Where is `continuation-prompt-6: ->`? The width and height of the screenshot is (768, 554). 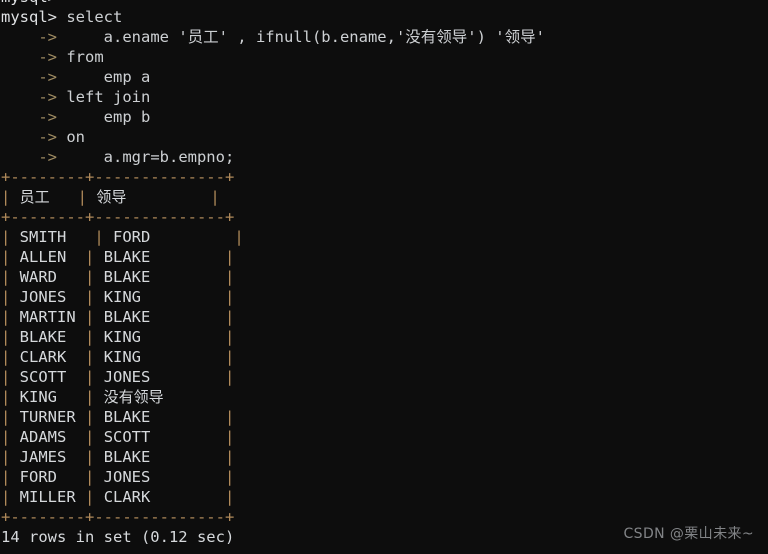 continuation-prompt-6: -> is located at coordinates (29, 137).